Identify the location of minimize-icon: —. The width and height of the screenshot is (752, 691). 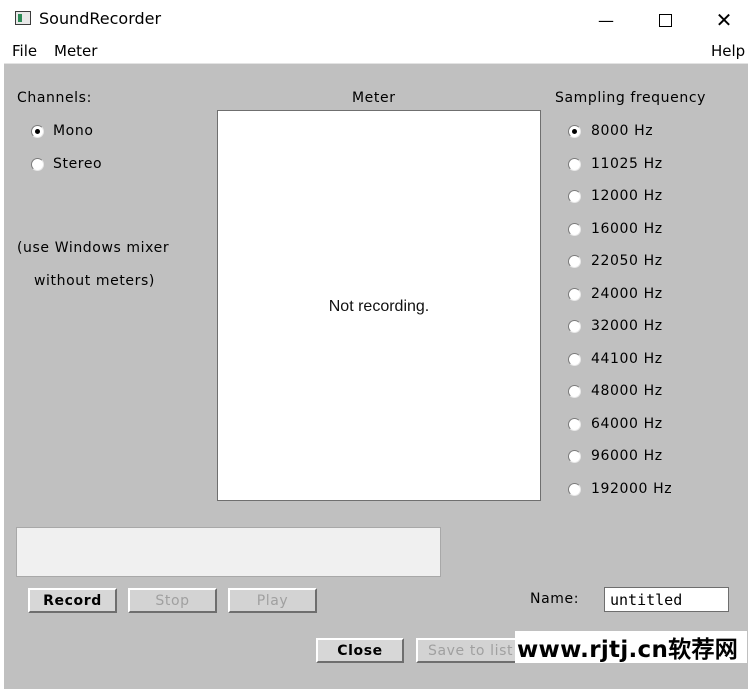
(606, 20).